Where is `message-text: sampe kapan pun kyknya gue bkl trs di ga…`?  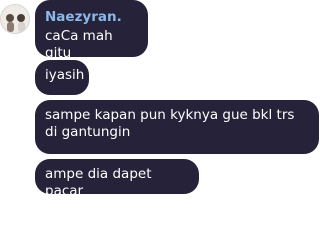 message-text: sampe kapan pun kyknya gue bkl trs di ga… is located at coordinates (170, 123).